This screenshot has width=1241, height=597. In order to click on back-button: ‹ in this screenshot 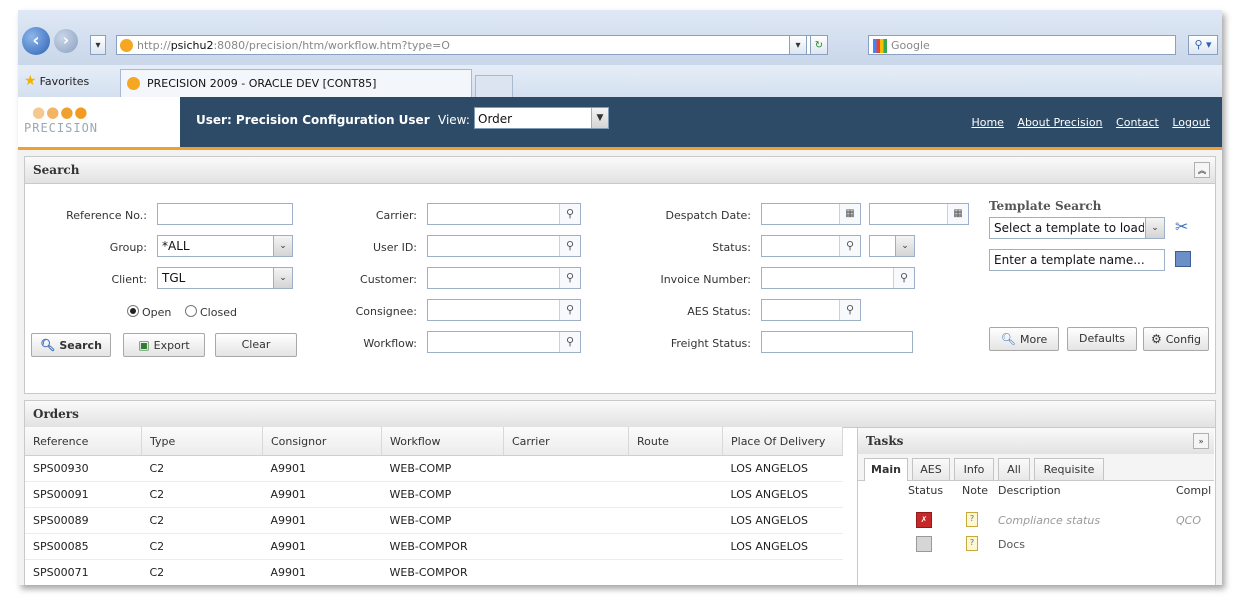, I will do `click(36, 41)`.